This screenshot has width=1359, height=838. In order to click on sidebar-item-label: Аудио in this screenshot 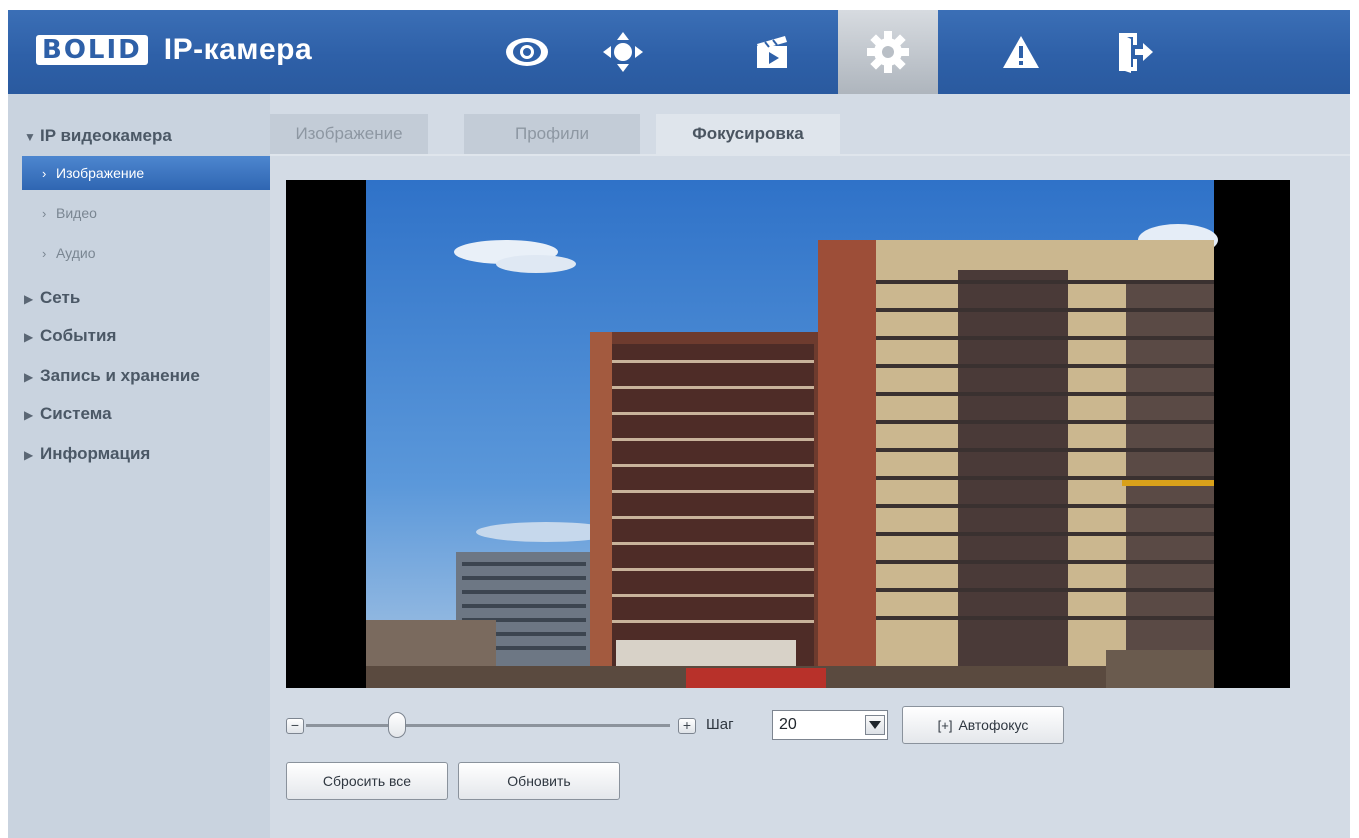, I will do `click(76, 253)`.